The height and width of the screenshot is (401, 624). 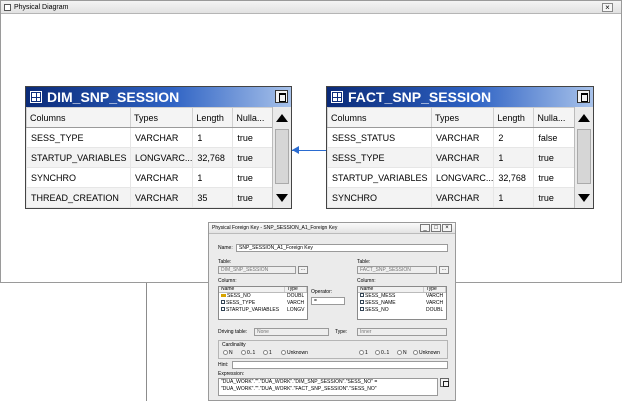 I want to click on hint-field, so click(x=340, y=365).